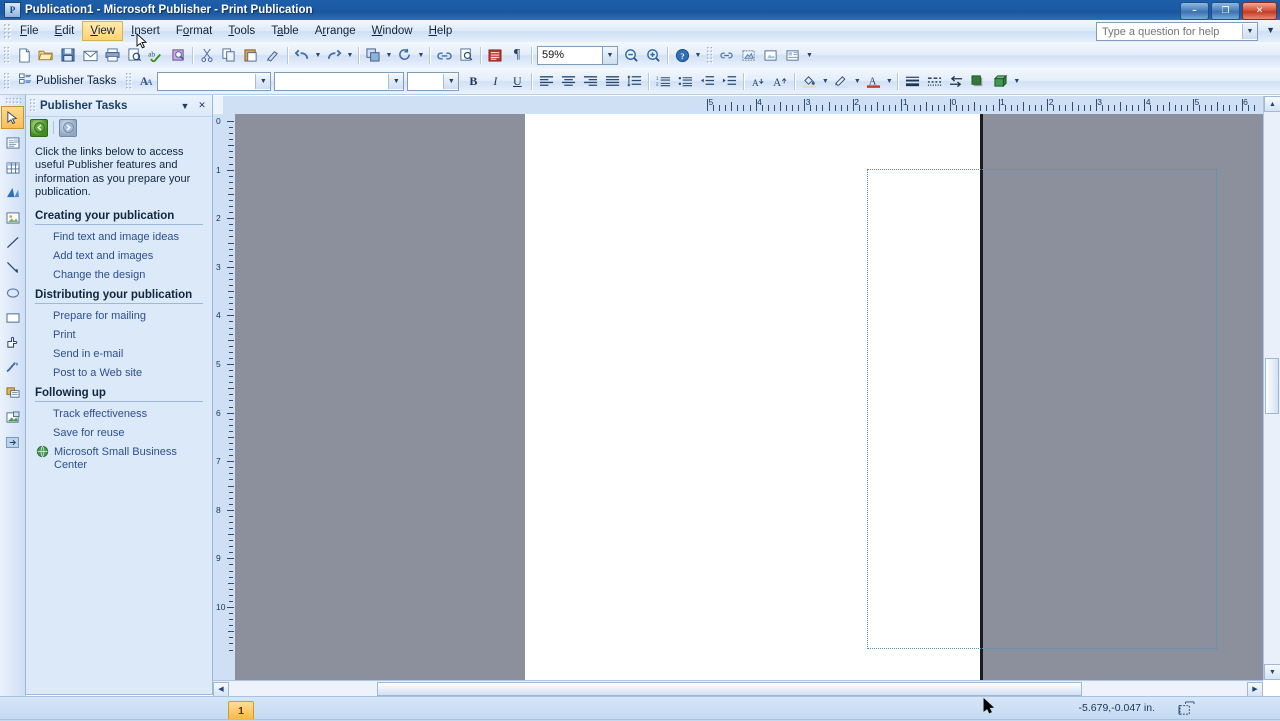 Image resolution: width=1280 pixels, height=721 pixels. What do you see at coordinates (68, 127) in the screenshot?
I see `task-pane-forward-button` at bounding box center [68, 127].